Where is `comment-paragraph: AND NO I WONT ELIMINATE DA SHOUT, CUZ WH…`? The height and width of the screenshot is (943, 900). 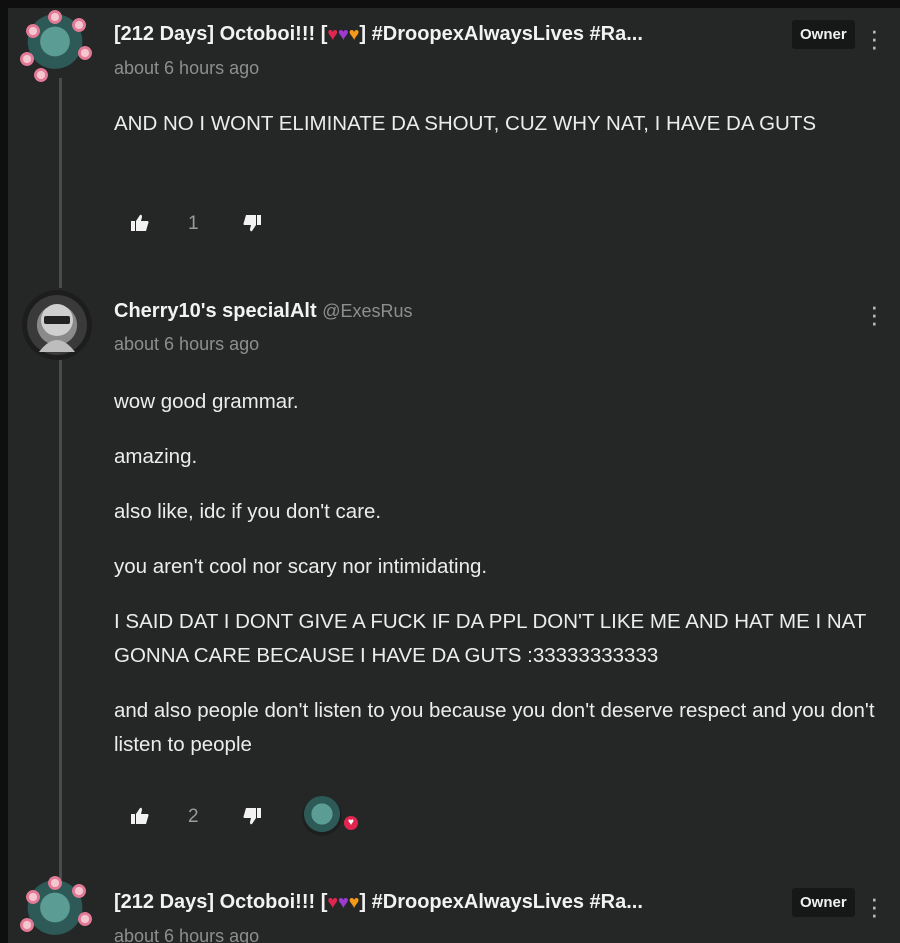
comment-paragraph: AND NO I WONT ELIMINATE DA SHOUT, CUZ WH… is located at coordinates (465, 123).